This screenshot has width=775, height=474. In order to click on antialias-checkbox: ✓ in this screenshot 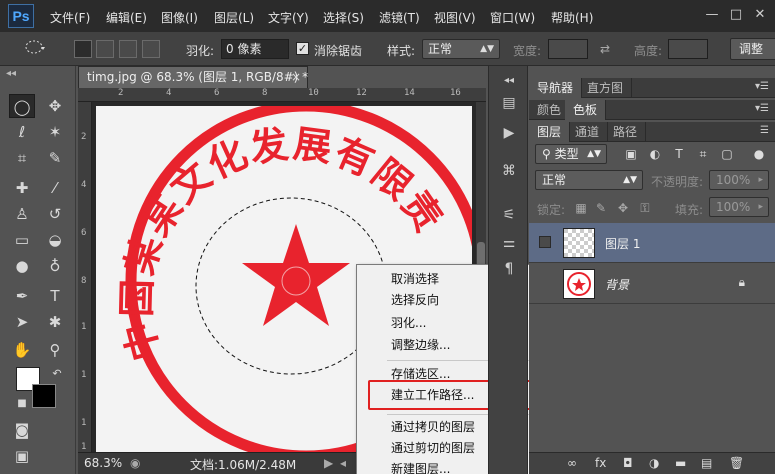, I will do `click(302, 48)`.